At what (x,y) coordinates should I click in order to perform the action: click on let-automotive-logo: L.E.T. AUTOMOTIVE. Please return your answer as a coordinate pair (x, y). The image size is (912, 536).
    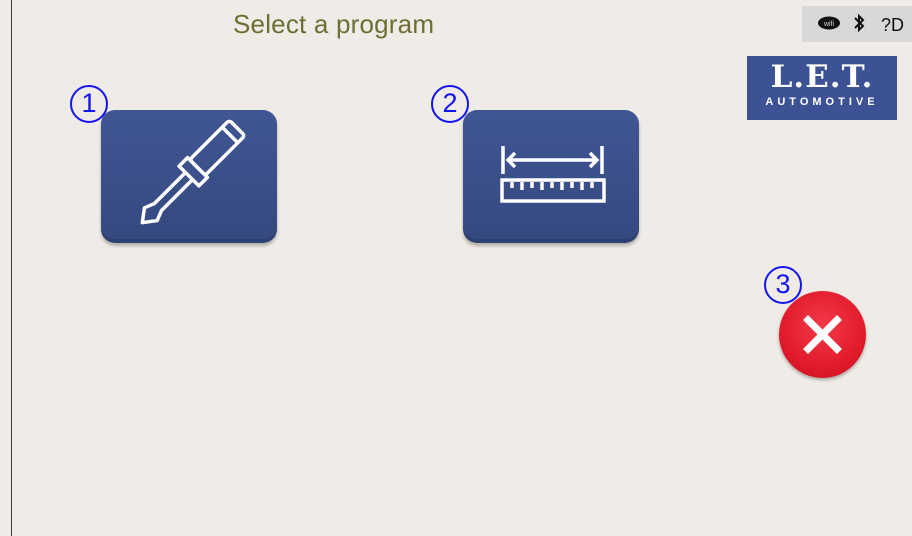
    Looking at the image, I should click on (822, 88).